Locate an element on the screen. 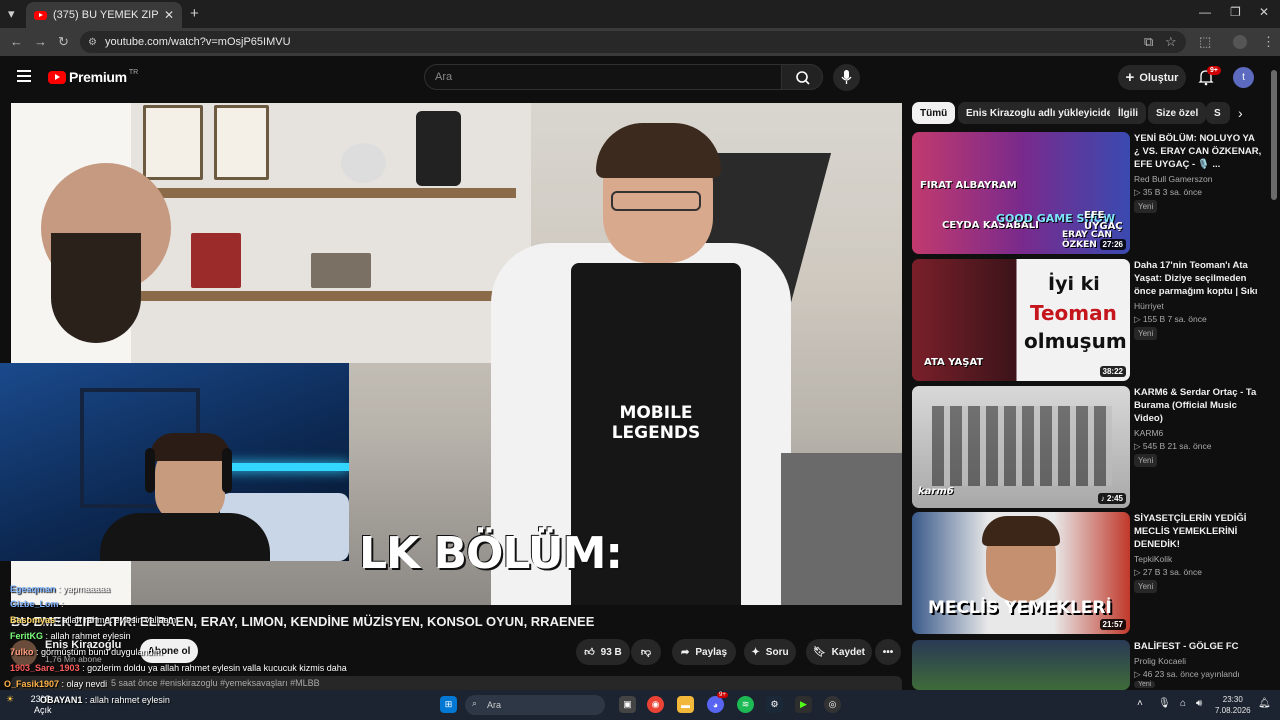 This screenshot has width=1280, height=720. video-duration: 38:22 is located at coordinates (1112, 371).